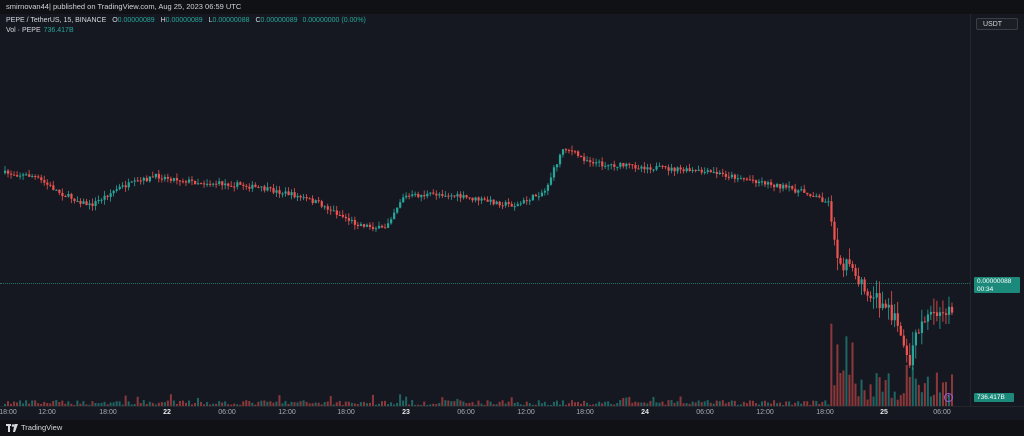 The width and height of the screenshot is (1024, 436). Describe the element at coordinates (23, 30) in the screenshot. I see `volume-label: Vol · PEPE` at that location.